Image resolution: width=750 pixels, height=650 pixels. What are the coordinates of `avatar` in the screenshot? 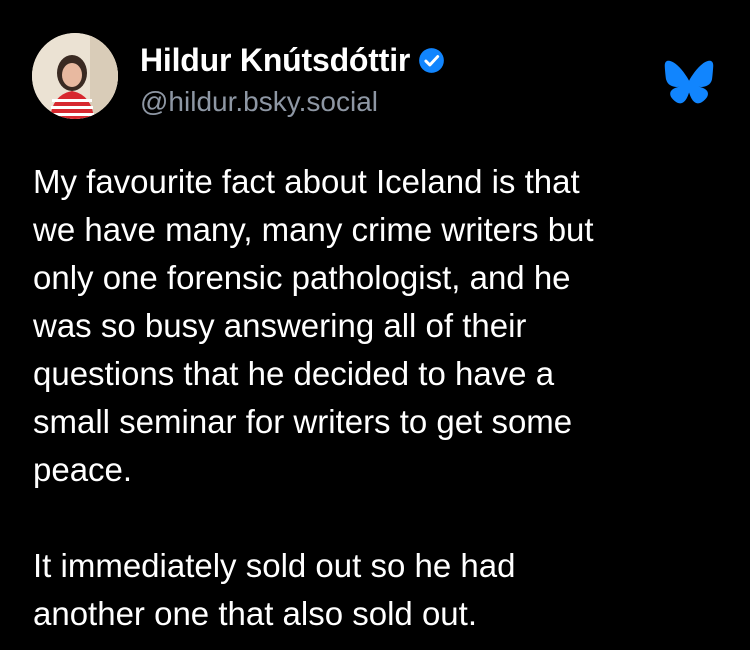 It's located at (75, 76).